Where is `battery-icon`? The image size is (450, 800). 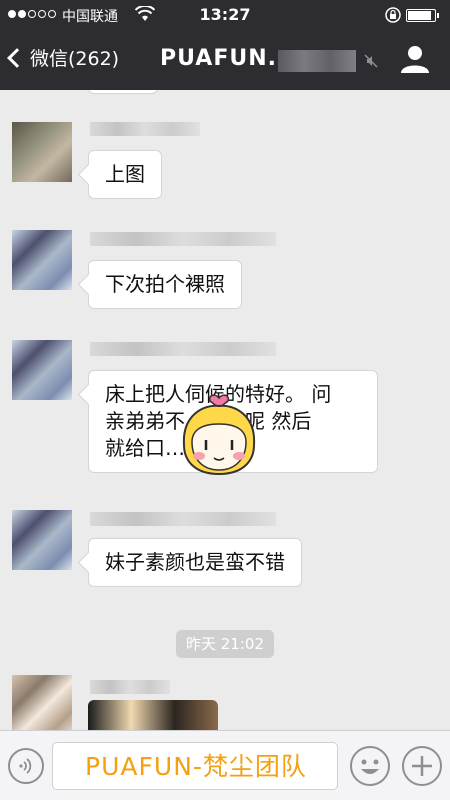
battery-icon is located at coordinates (422, 15).